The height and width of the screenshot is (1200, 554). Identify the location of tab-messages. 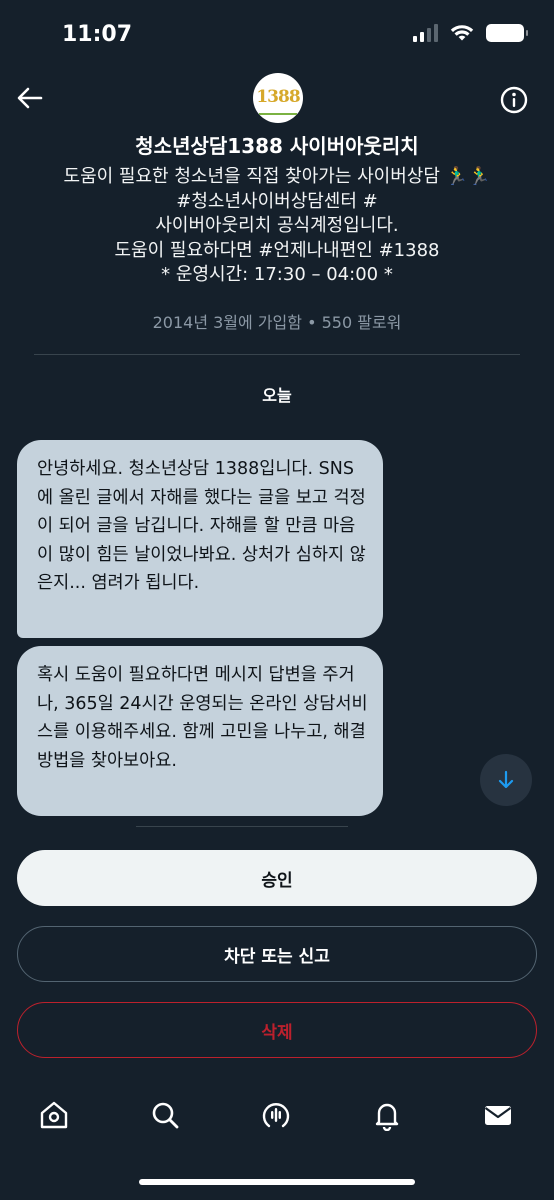
(498, 1115).